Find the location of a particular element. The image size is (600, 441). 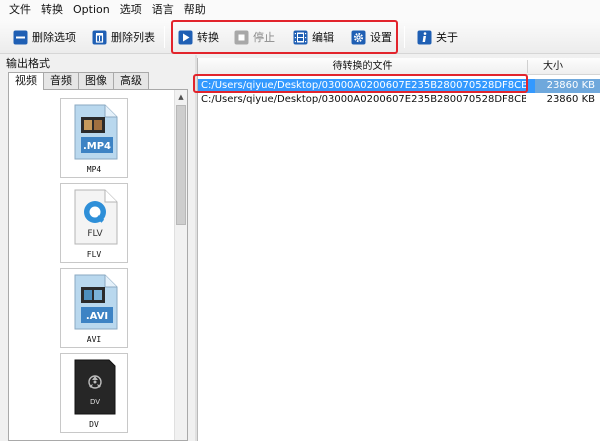

menu-bar: 文件 转换 Option 选项 语言 帮助 is located at coordinates (300, 10).